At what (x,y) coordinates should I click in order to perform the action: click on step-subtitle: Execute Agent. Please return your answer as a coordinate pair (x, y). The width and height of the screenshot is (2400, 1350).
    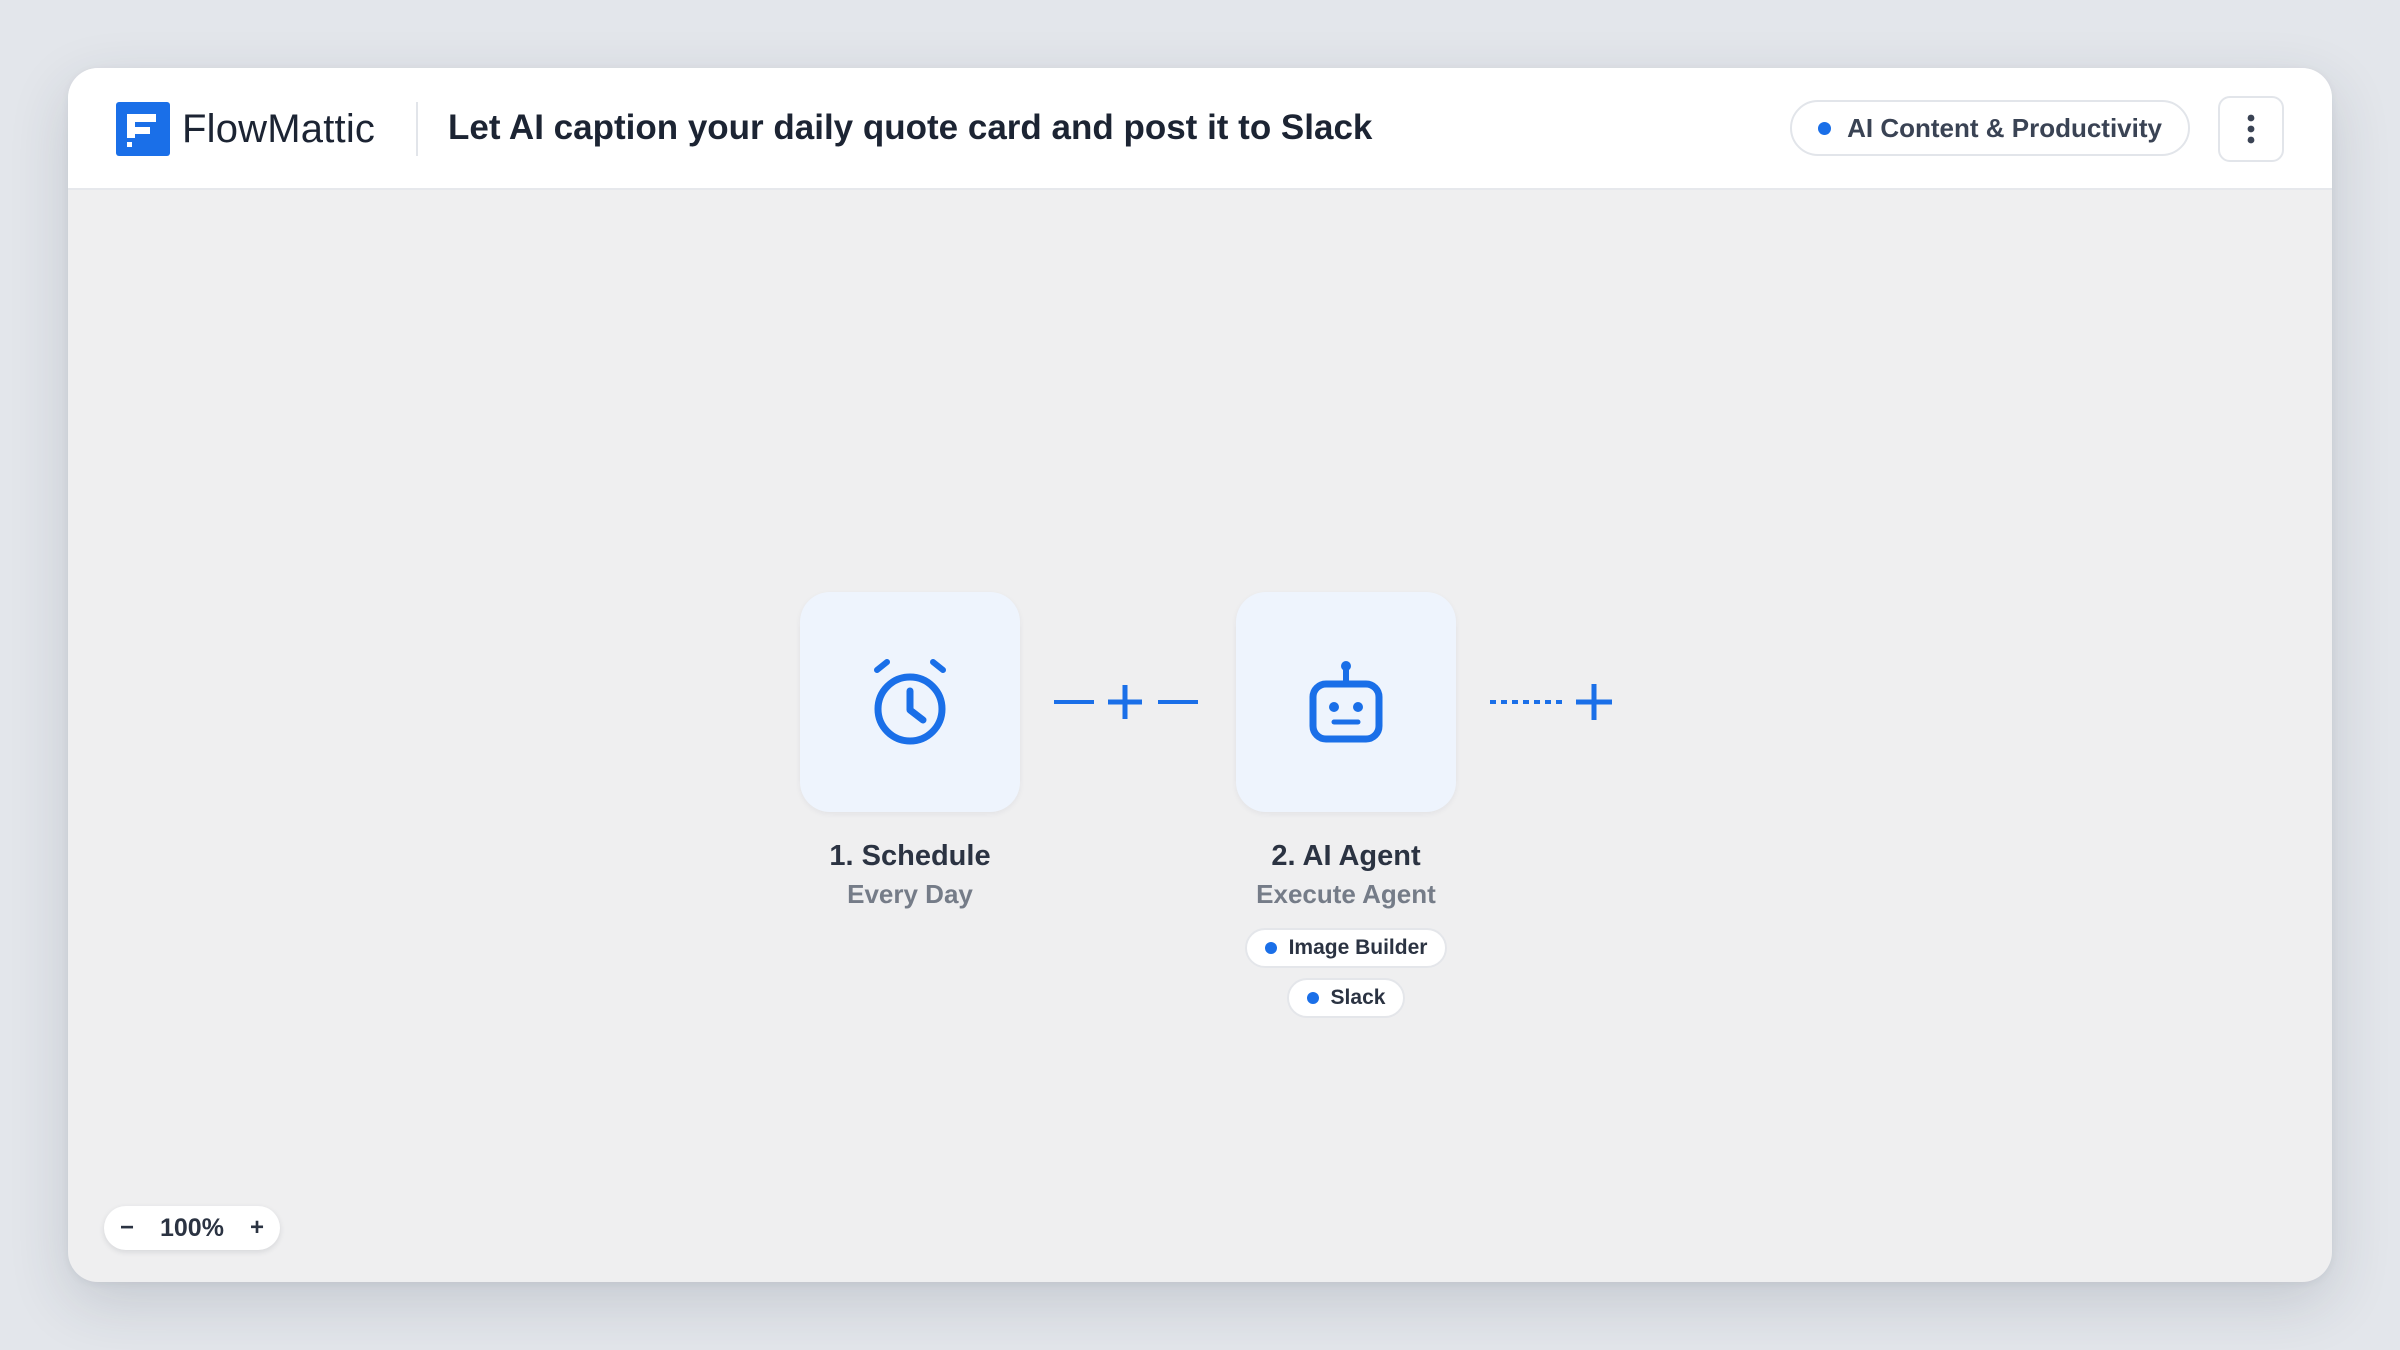
    Looking at the image, I should click on (1346, 894).